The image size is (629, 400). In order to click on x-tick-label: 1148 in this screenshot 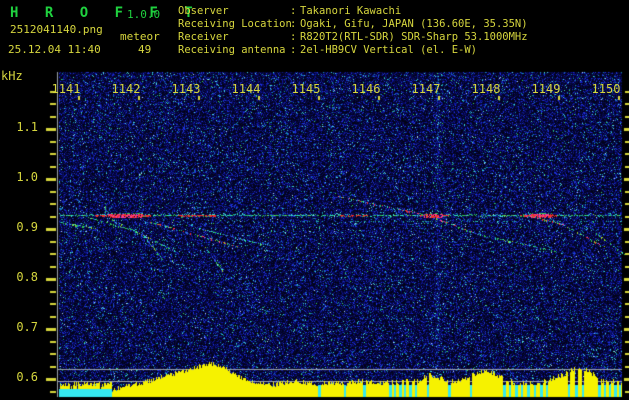, I will do `click(486, 89)`.